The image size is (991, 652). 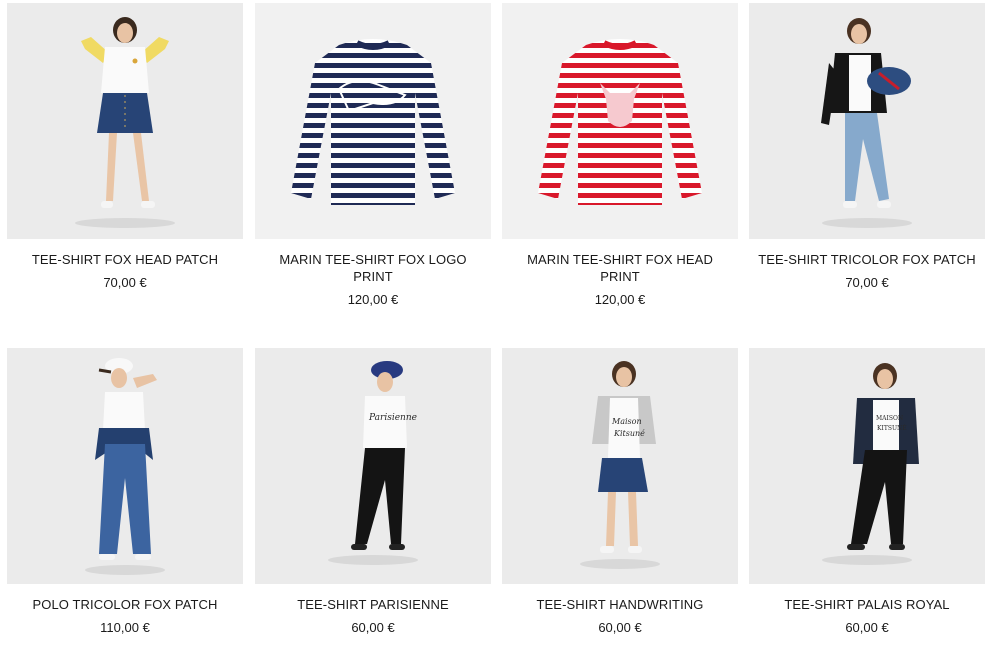 I want to click on product-info: TEE-SHIRT HANDWRITING 60,00 €, so click(x=620, y=610).